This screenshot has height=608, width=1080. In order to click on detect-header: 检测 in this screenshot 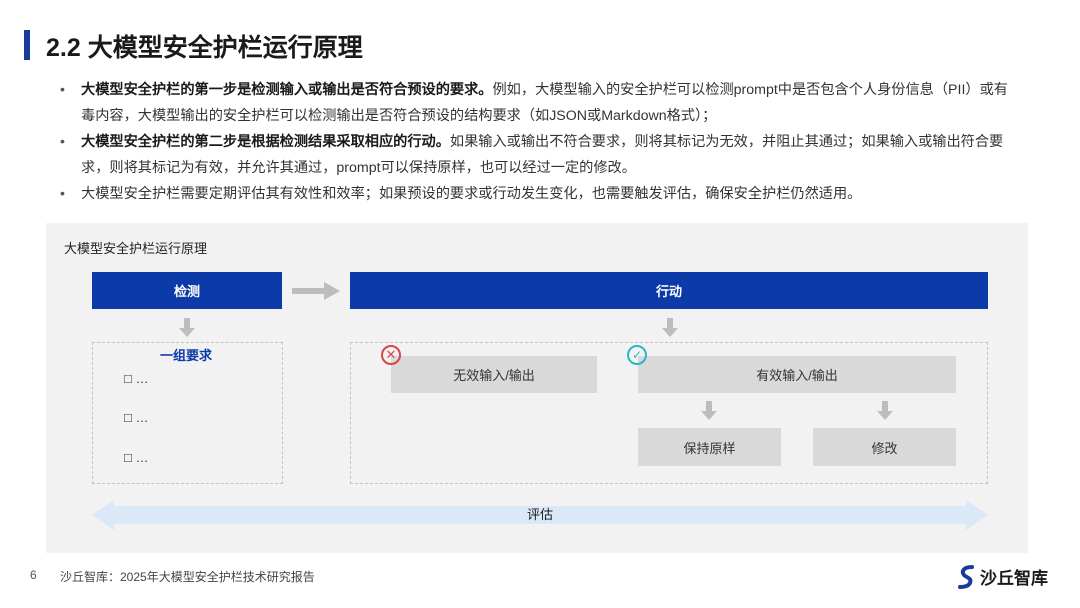, I will do `click(187, 290)`.